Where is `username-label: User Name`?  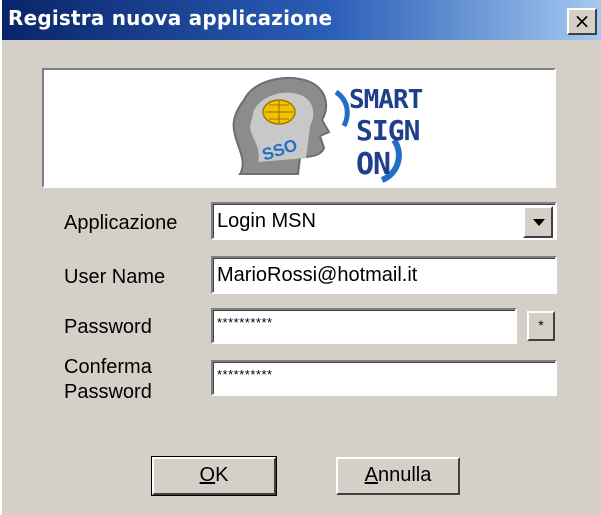
username-label: User Name is located at coordinates (115, 277).